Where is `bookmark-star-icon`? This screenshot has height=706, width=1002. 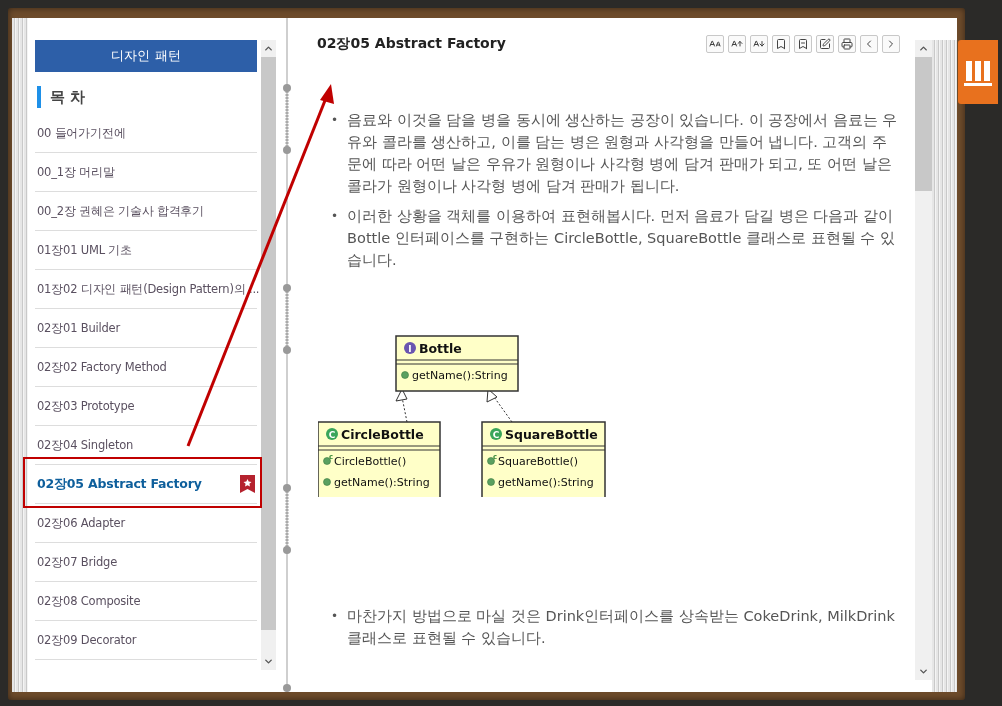 bookmark-star-icon is located at coordinates (247, 484).